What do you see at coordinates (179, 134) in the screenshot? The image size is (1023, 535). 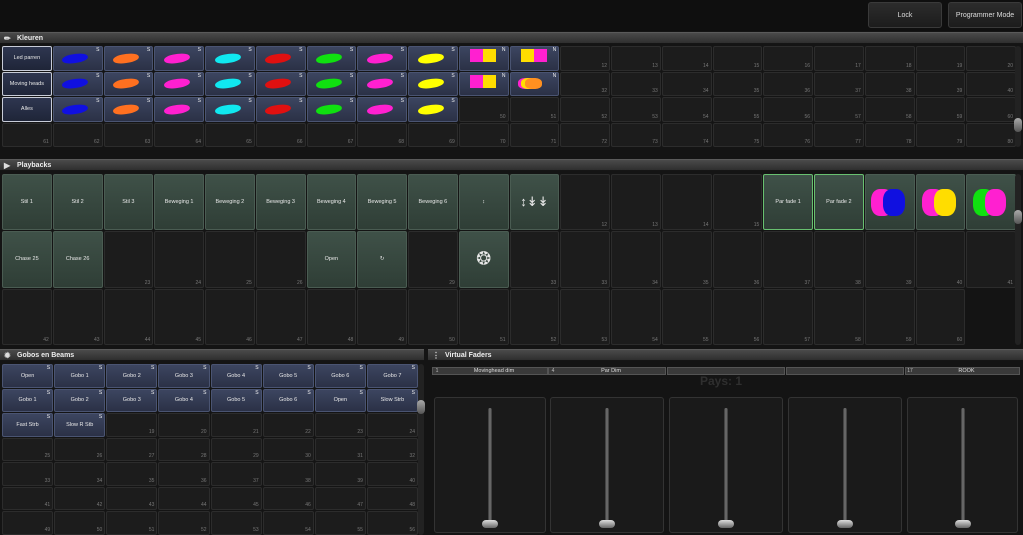 I see `empty-cell: 64` at bounding box center [179, 134].